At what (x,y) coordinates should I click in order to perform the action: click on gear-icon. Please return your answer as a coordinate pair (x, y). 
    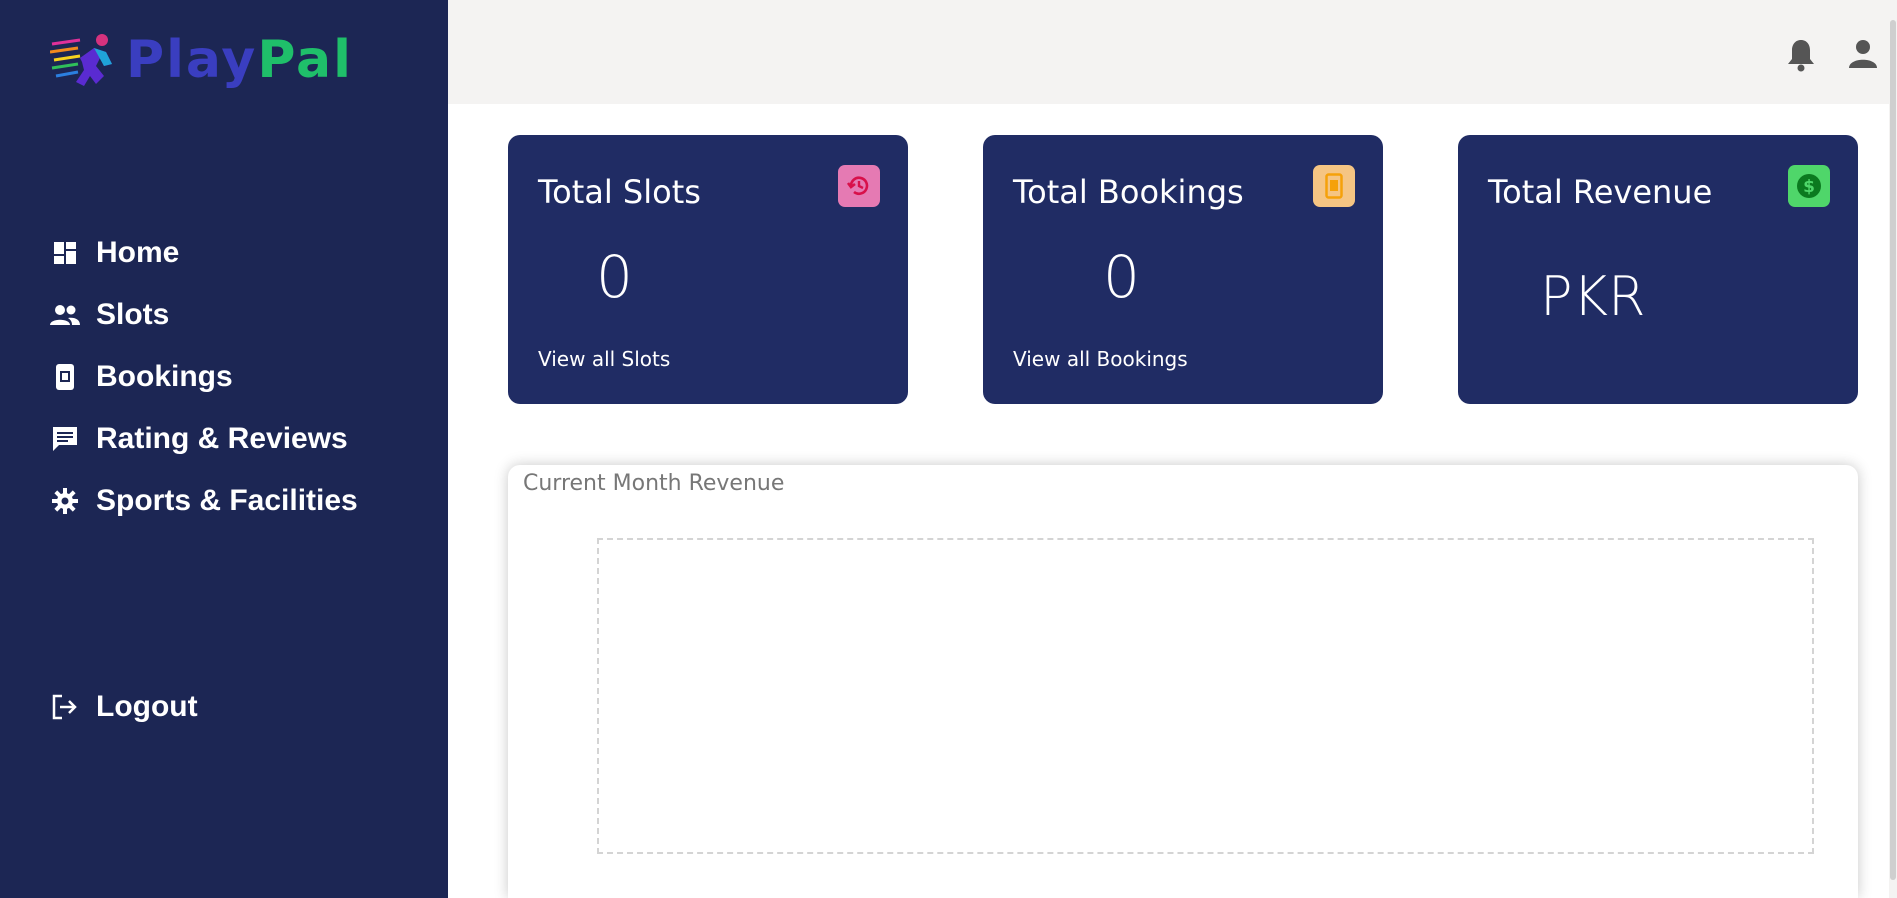
    Looking at the image, I should click on (65, 501).